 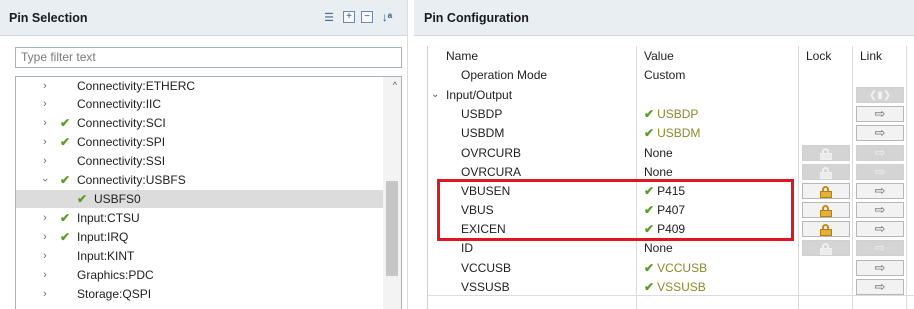 What do you see at coordinates (678, 114) in the screenshot?
I see `value-text: USBDP` at bounding box center [678, 114].